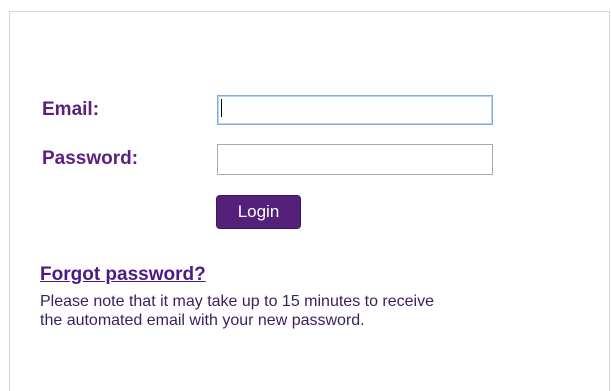 The image size is (611, 391). I want to click on login-button: Login, so click(258, 212).